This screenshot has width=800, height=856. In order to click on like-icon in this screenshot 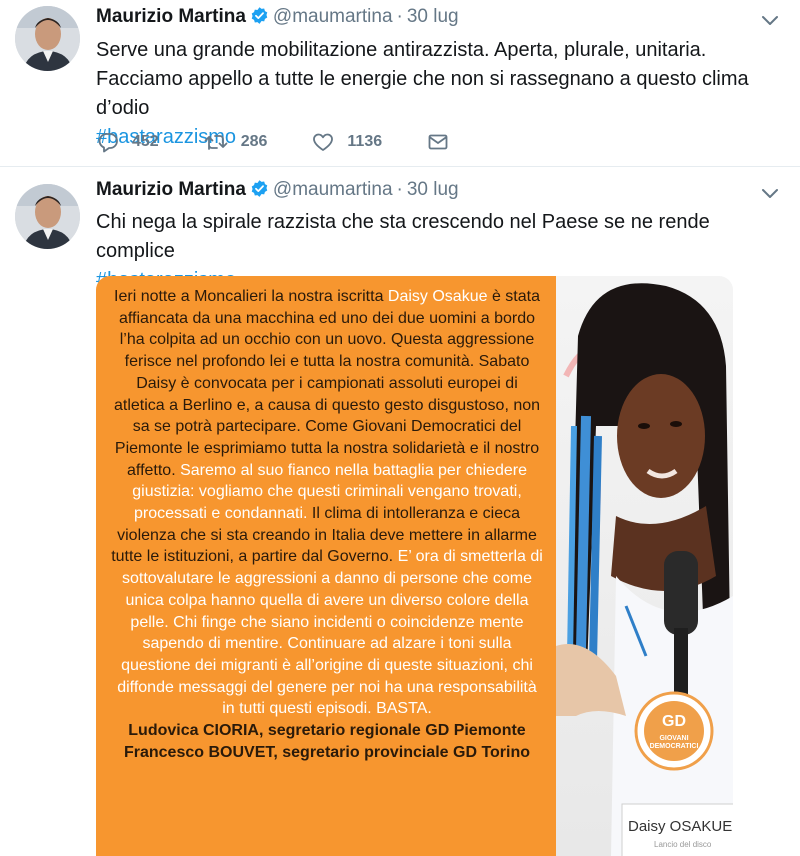, I will do `click(323, 142)`.